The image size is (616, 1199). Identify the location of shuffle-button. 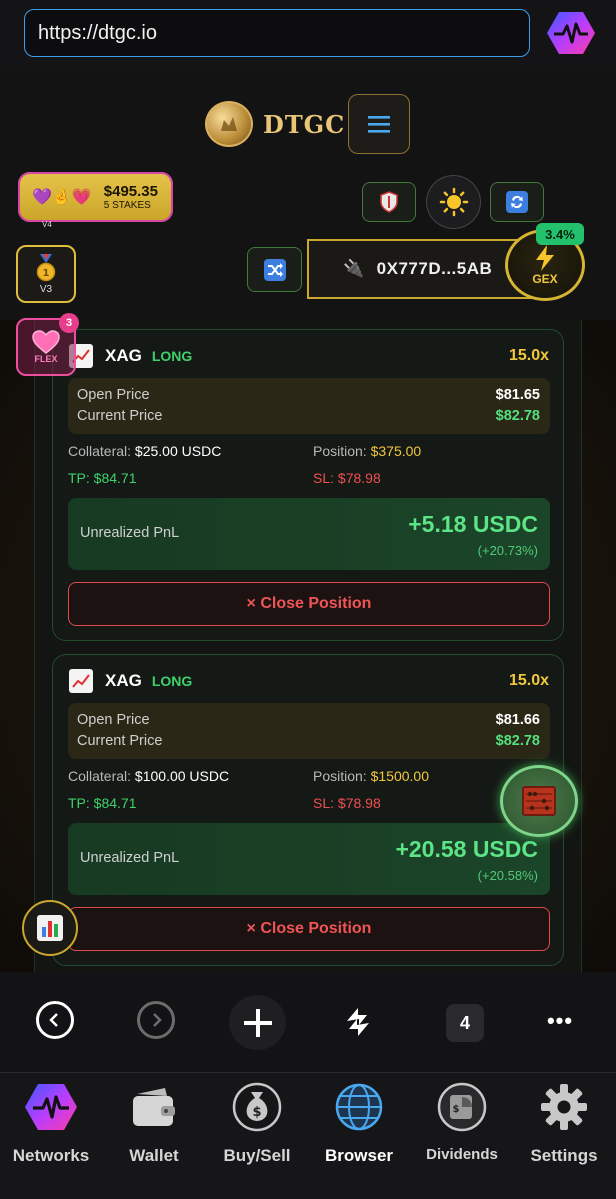
(274, 269).